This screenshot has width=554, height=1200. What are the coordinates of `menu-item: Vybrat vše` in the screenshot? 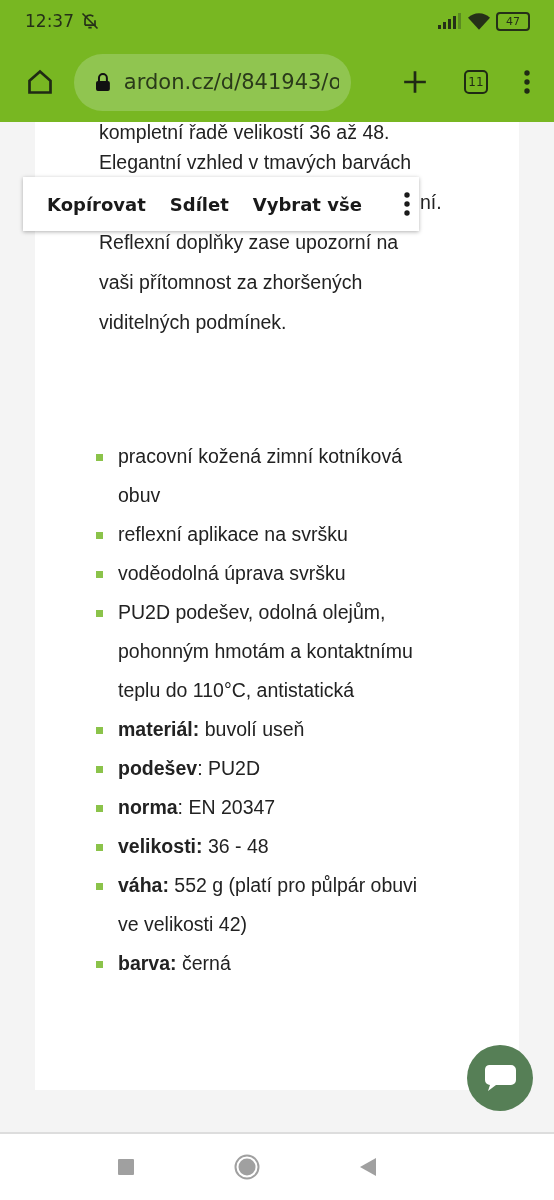 It's located at (307, 204).